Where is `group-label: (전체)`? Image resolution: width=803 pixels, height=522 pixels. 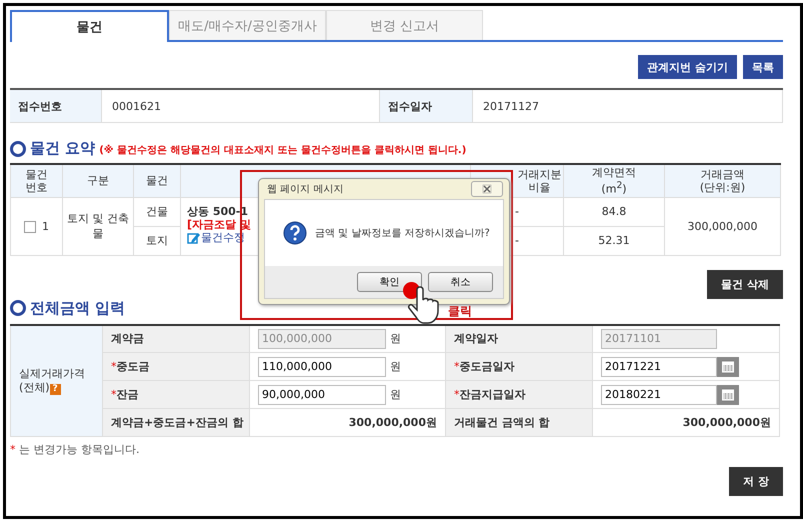
group-label: (전체) is located at coordinates (34, 387).